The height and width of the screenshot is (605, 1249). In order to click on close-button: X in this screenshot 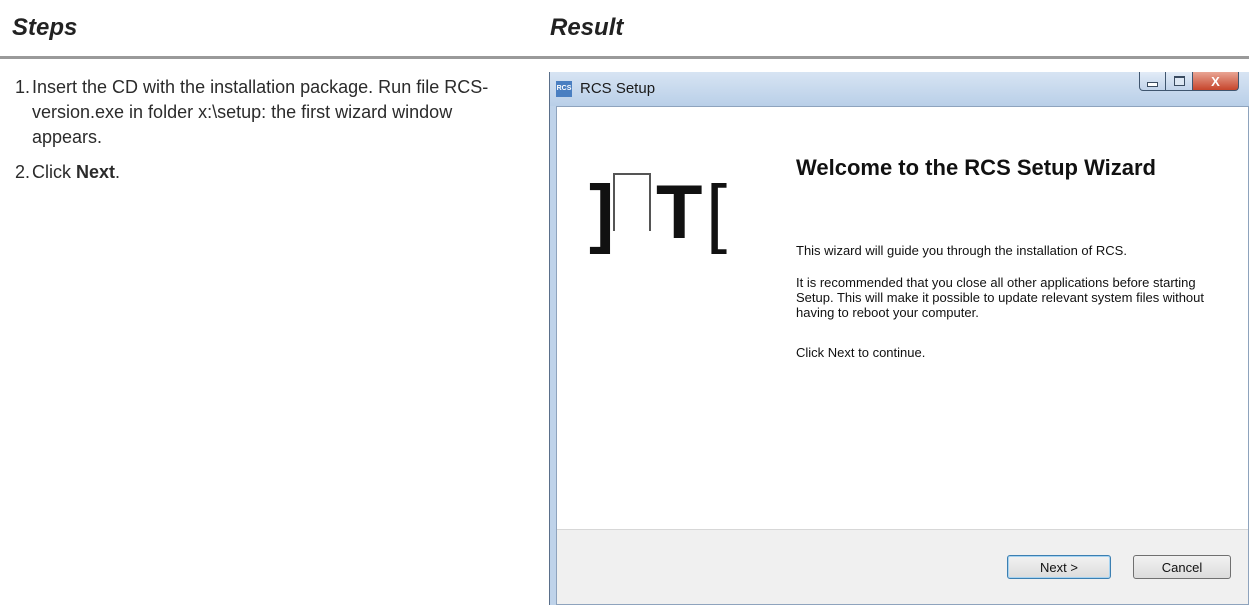, I will do `click(1216, 81)`.